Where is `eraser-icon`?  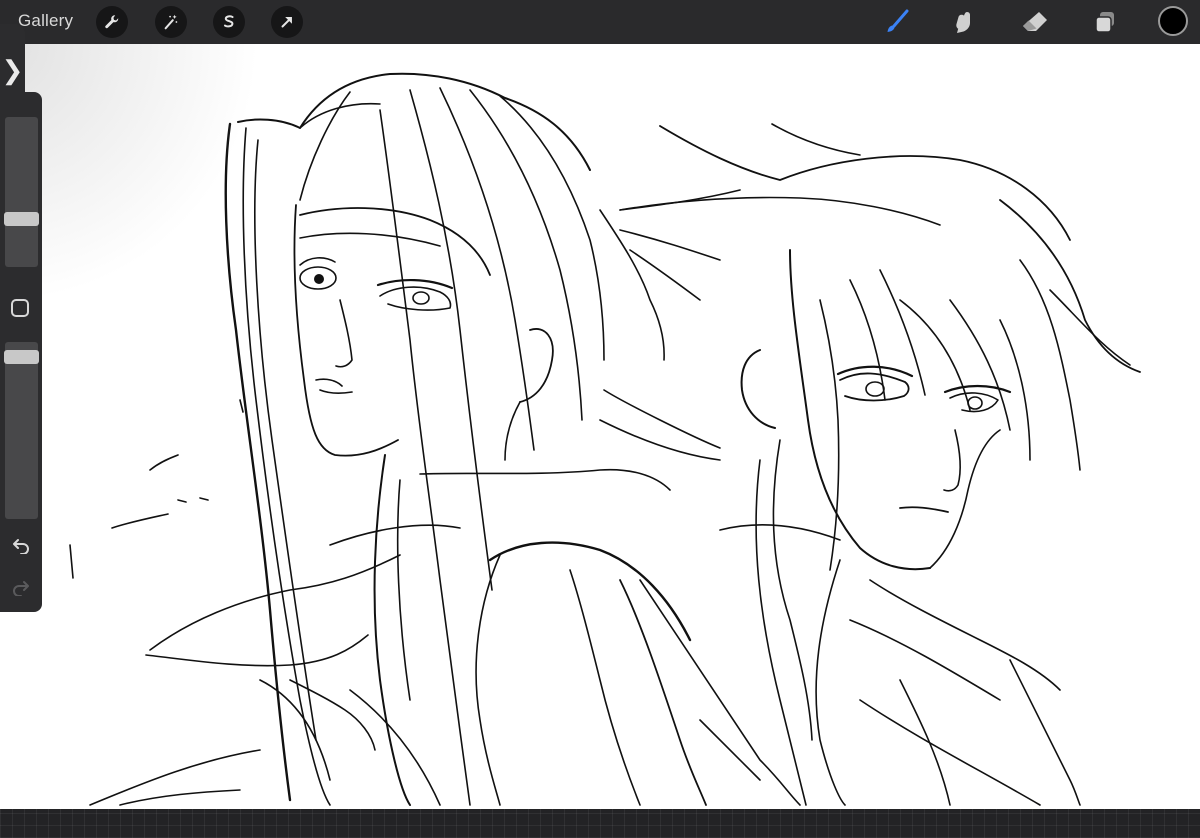
eraser-icon is located at coordinates (1035, 21).